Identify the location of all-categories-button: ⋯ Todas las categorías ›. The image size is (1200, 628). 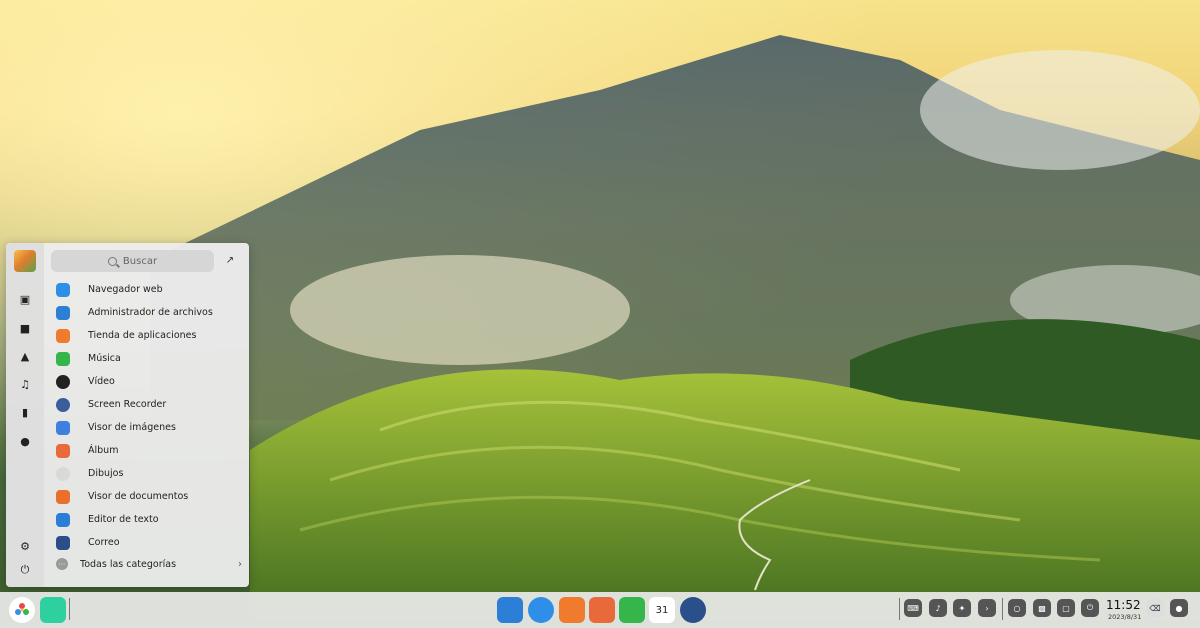
(149, 564).